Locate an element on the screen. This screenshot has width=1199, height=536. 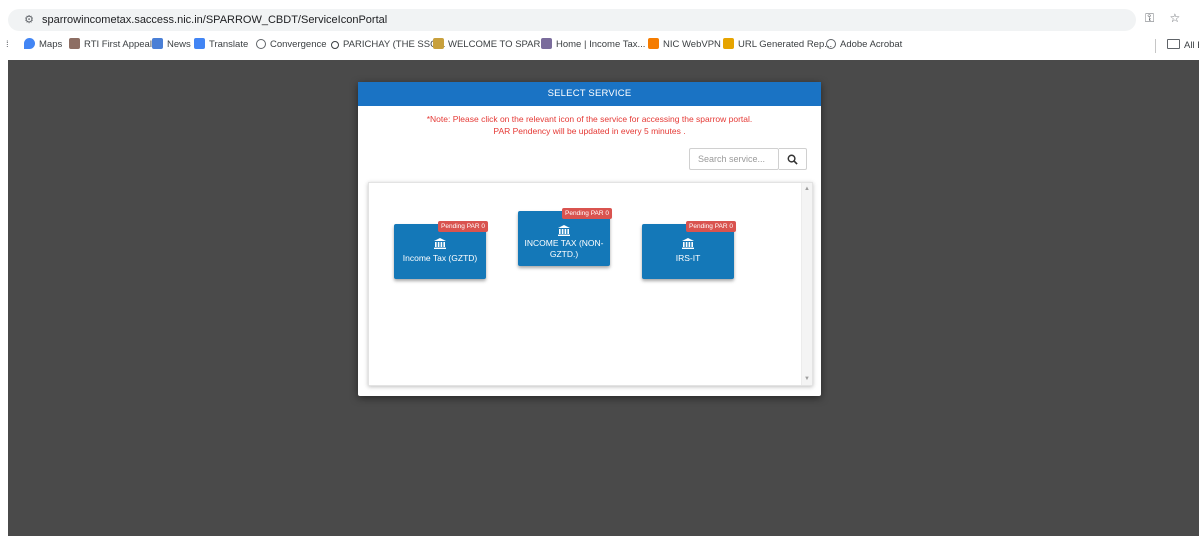
list-scrollbar: ▲ ▼ is located at coordinates (806, 284).